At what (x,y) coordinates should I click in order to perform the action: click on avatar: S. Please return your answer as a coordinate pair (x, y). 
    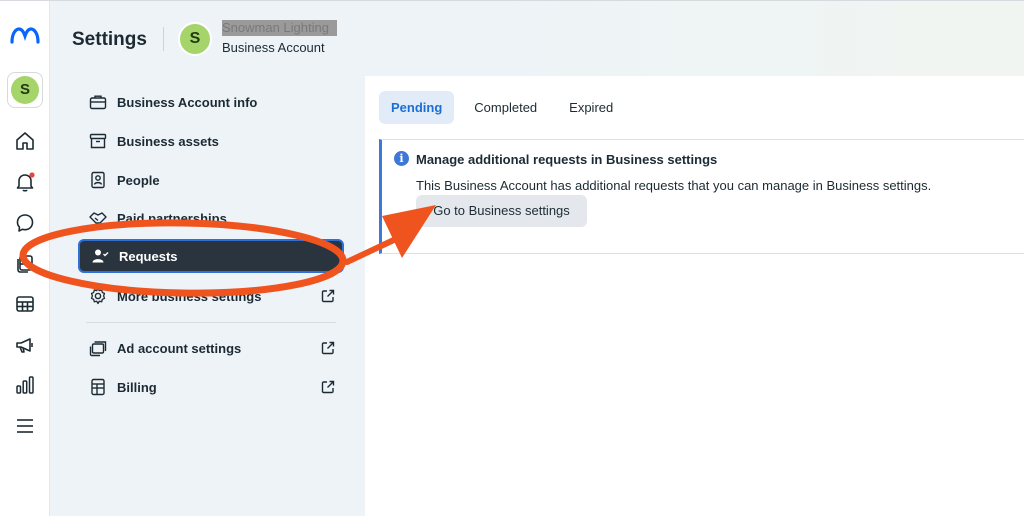
    Looking at the image, I should click on (25, 90).